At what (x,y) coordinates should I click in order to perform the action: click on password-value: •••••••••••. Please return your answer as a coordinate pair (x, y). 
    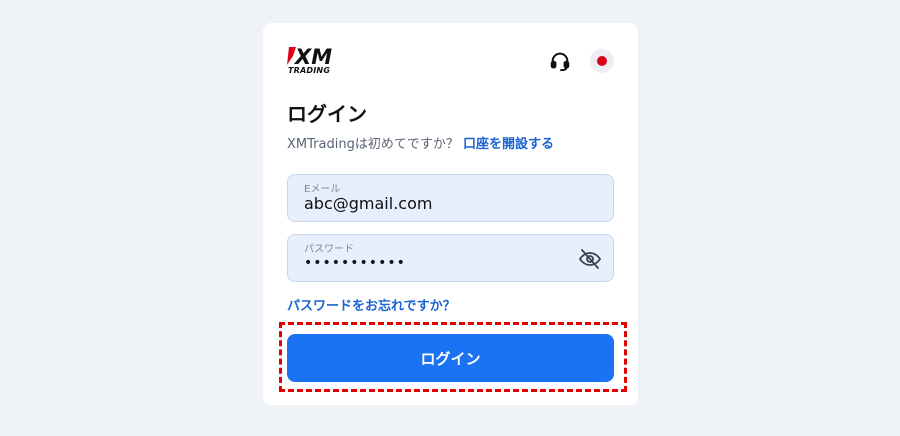
    Looking at the image, I should click on (355, 263).